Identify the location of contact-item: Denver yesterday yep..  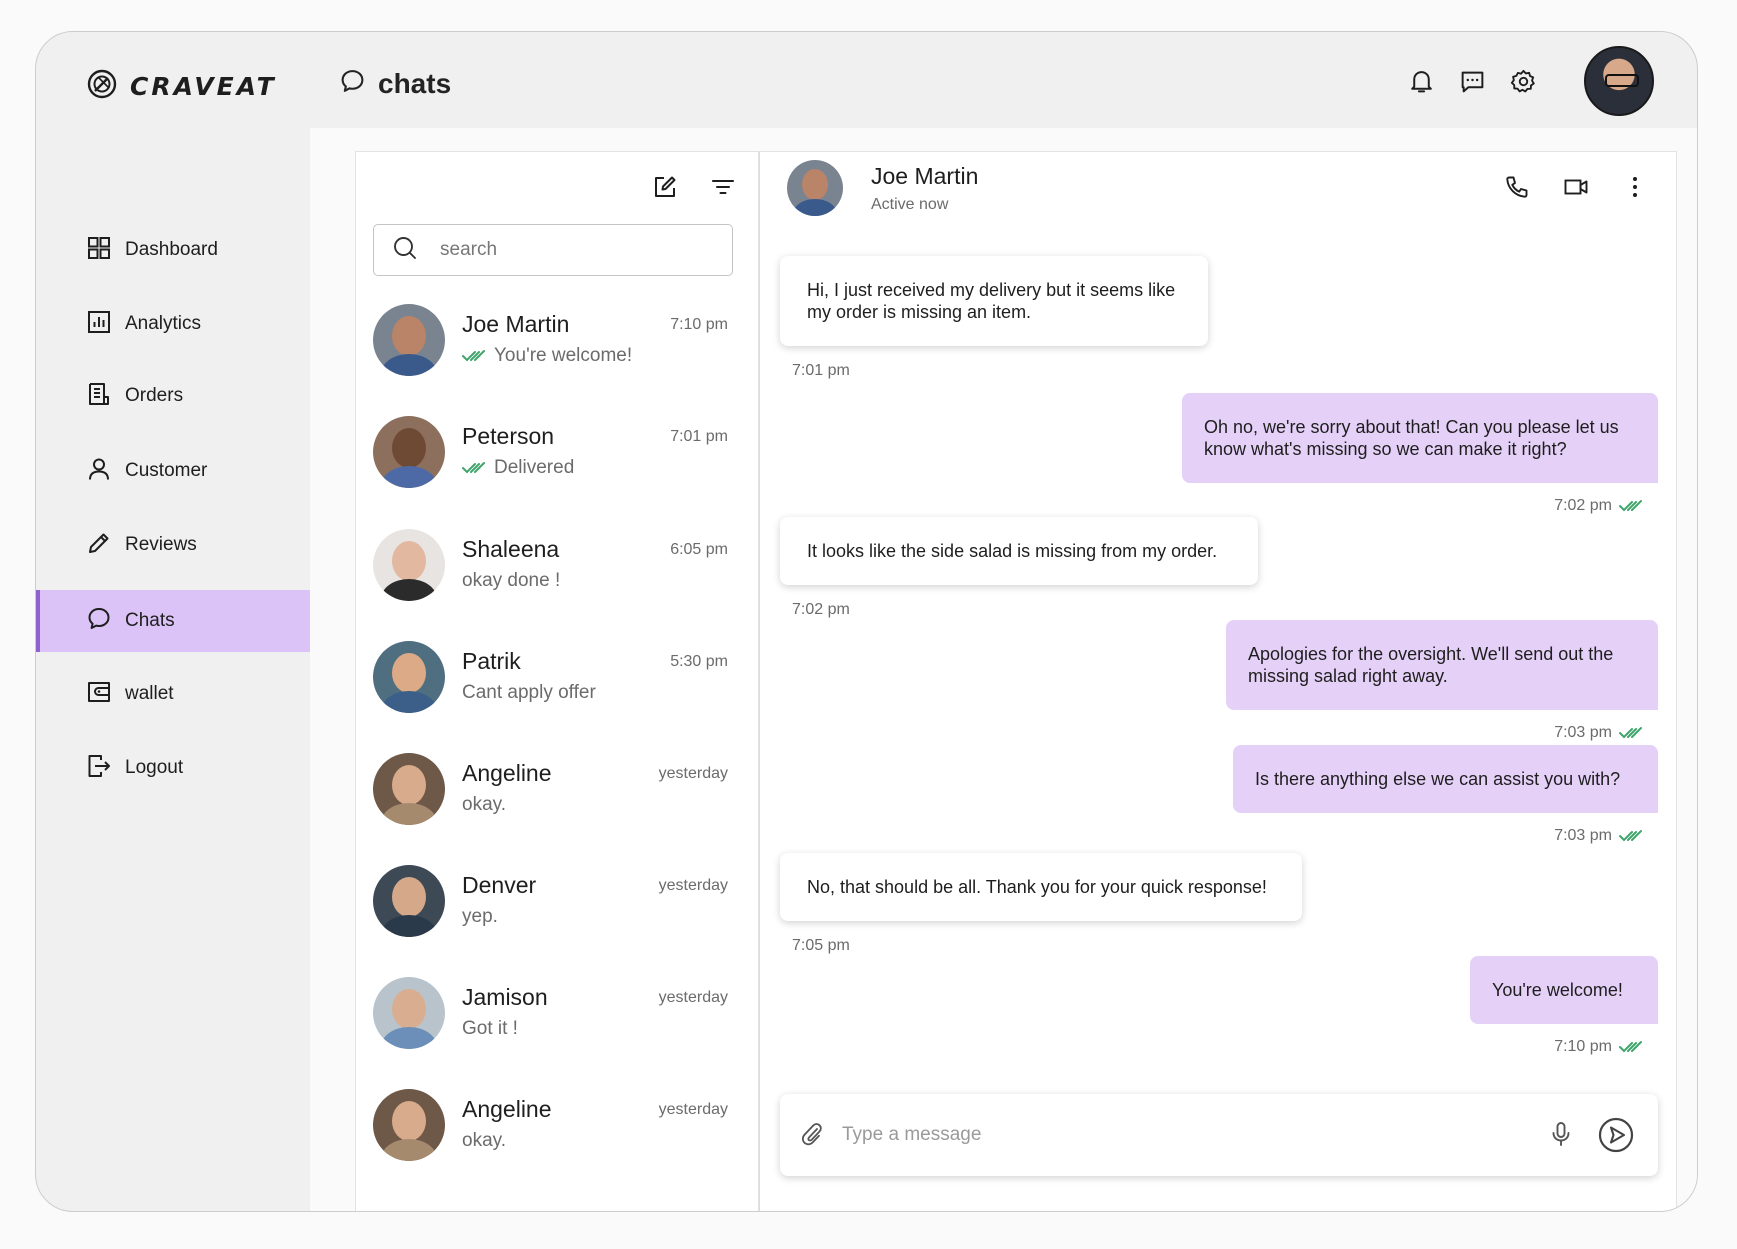
(557, 921).